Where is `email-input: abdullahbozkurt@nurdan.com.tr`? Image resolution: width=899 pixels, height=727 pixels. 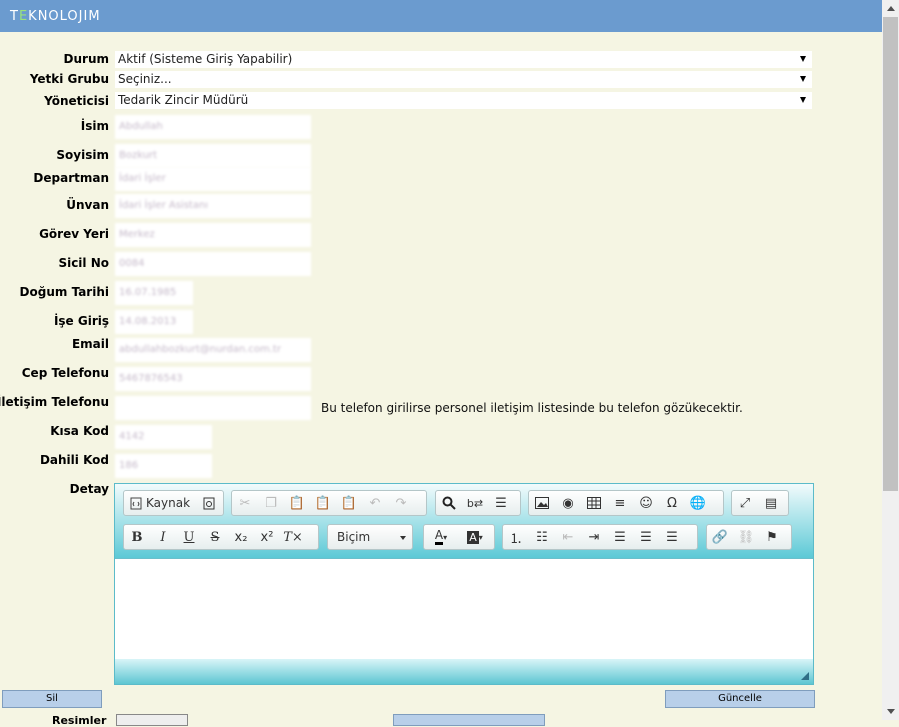 email-input: abdullahbozkurt@nurdan.com.tr is located at coordinates (213, 350).